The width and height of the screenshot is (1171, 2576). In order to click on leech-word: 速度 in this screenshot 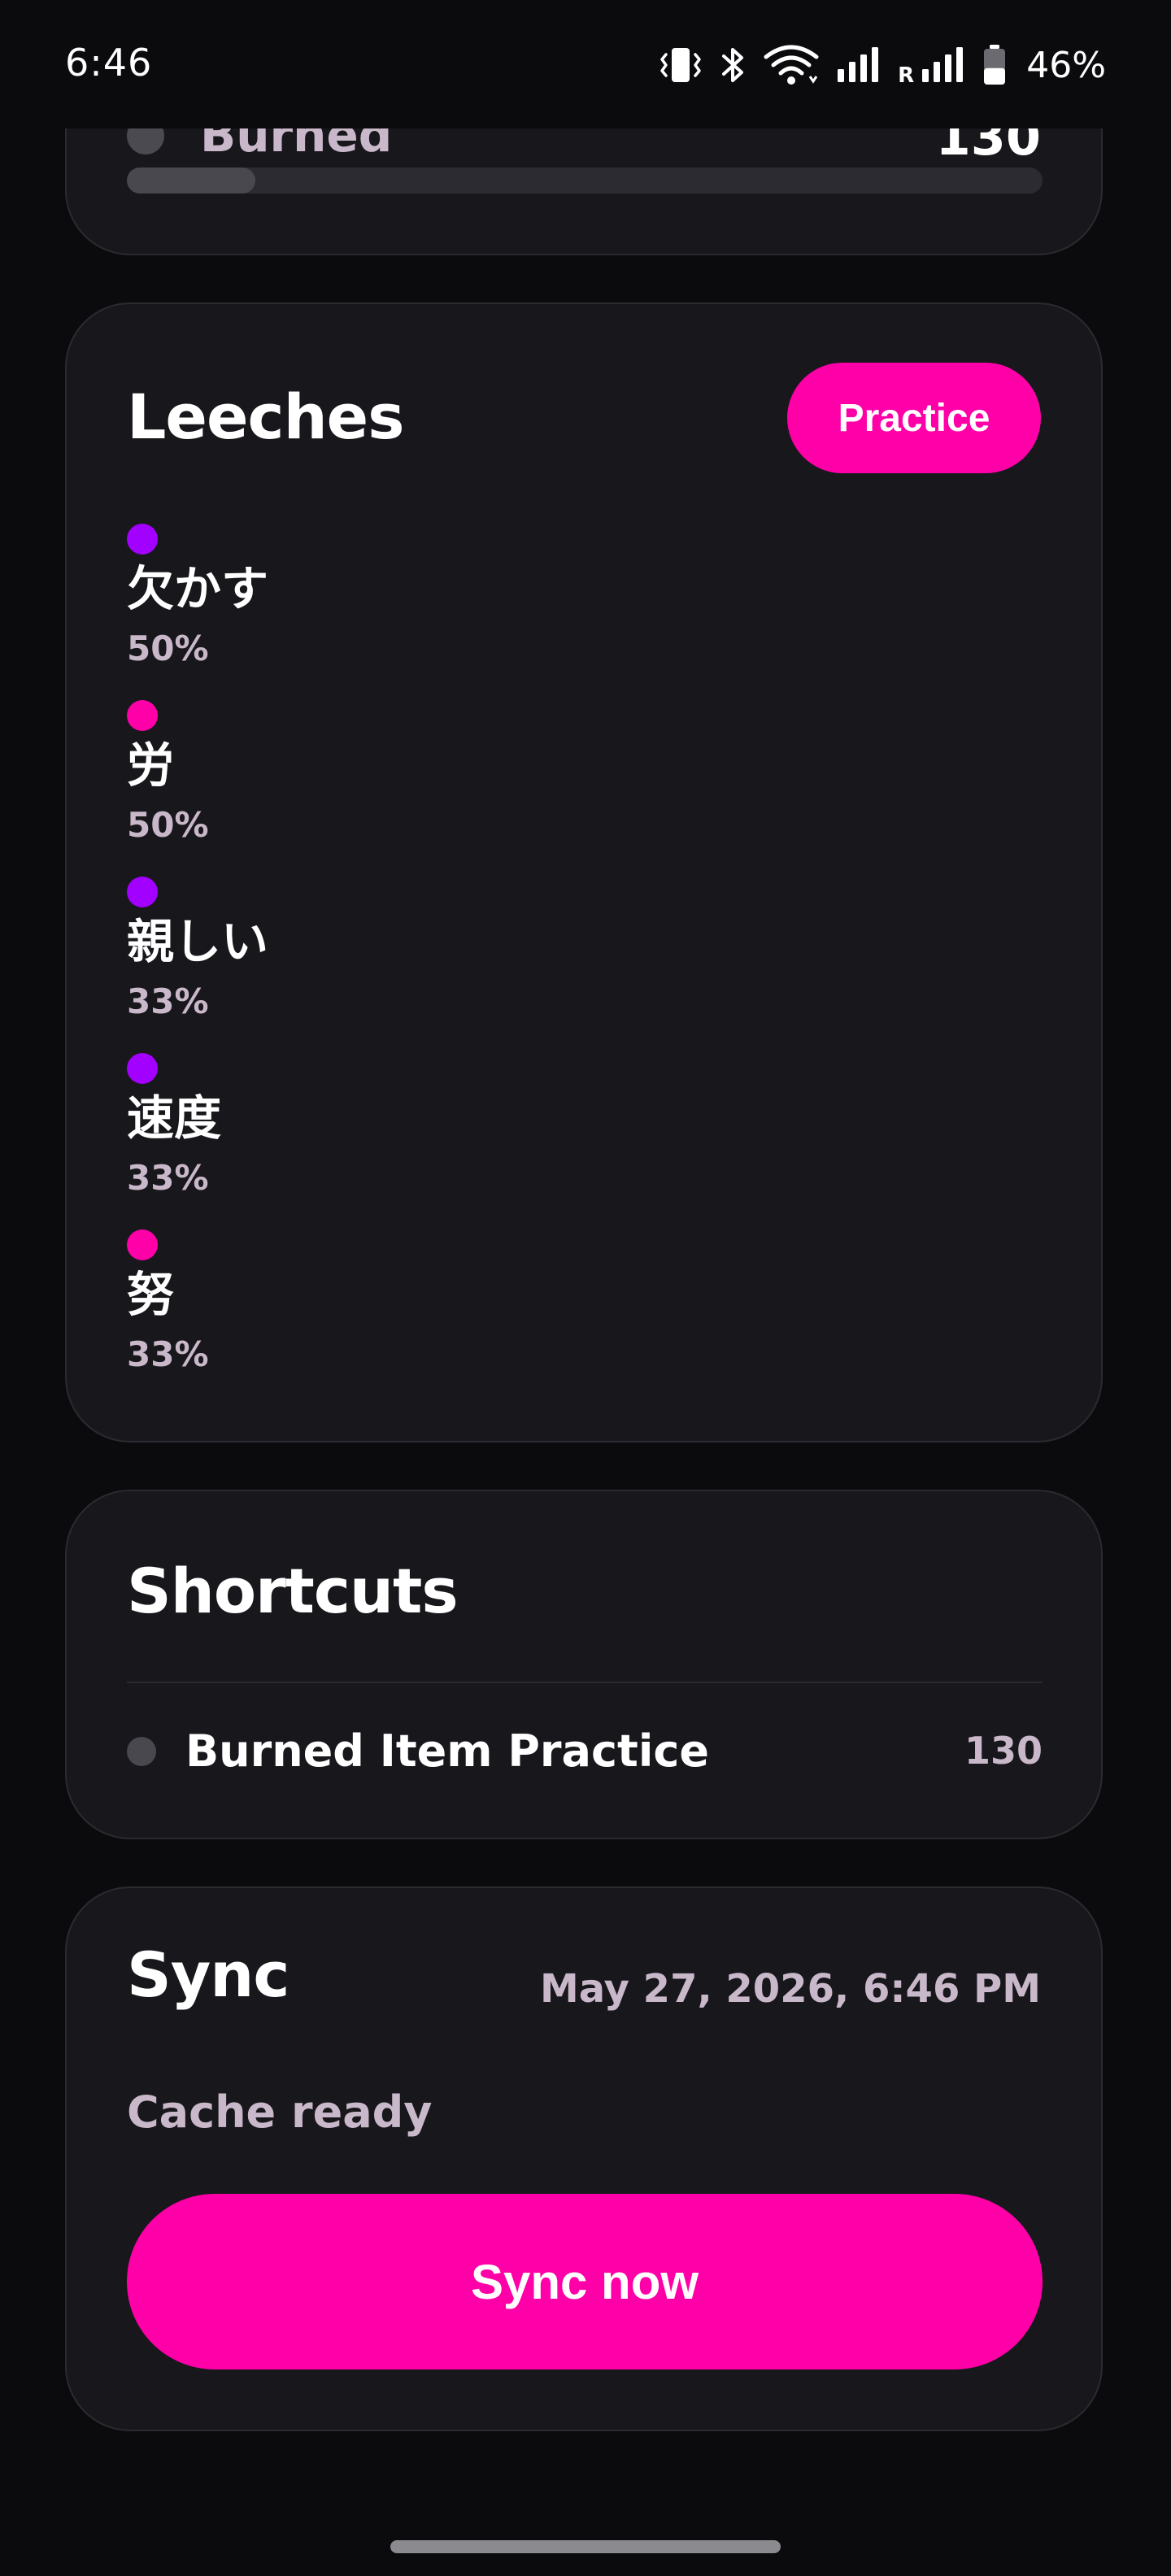, I will do `click(174, 1118)`.